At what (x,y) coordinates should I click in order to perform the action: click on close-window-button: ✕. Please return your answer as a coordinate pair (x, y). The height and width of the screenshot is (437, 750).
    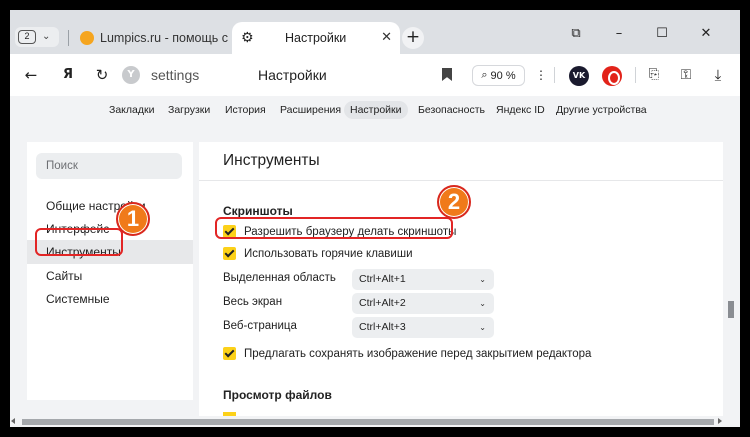
    Looking at the image, I should click on (706, 34).